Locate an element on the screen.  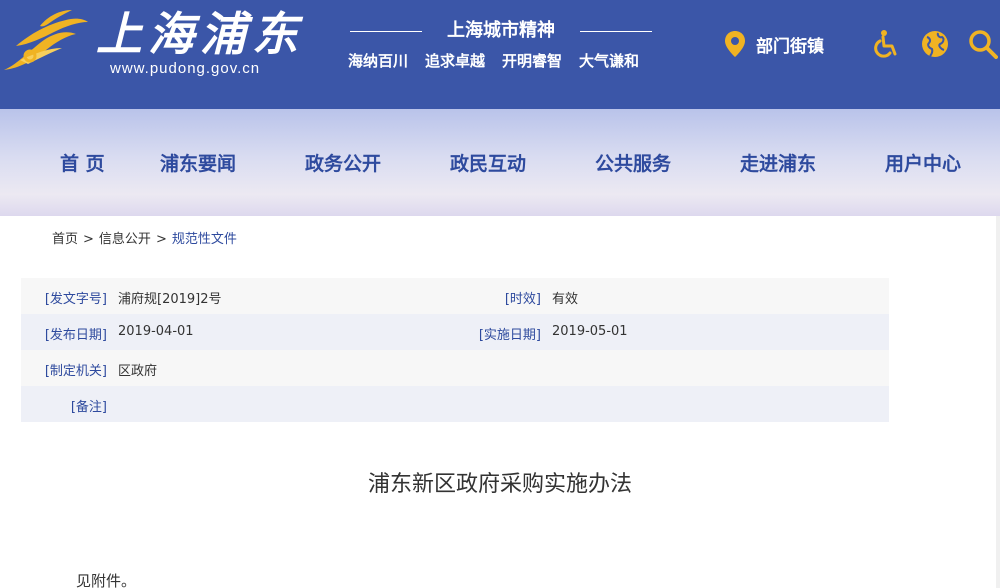
nav-item-pudong-news: 浦东要闻 is located at coordinates (198, 162).